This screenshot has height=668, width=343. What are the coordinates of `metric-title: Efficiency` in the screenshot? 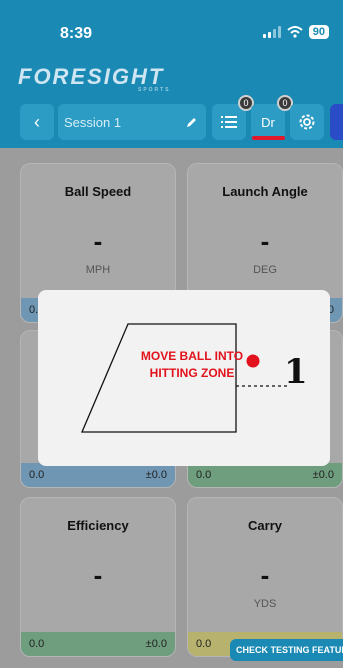 It's located at (98, 525).